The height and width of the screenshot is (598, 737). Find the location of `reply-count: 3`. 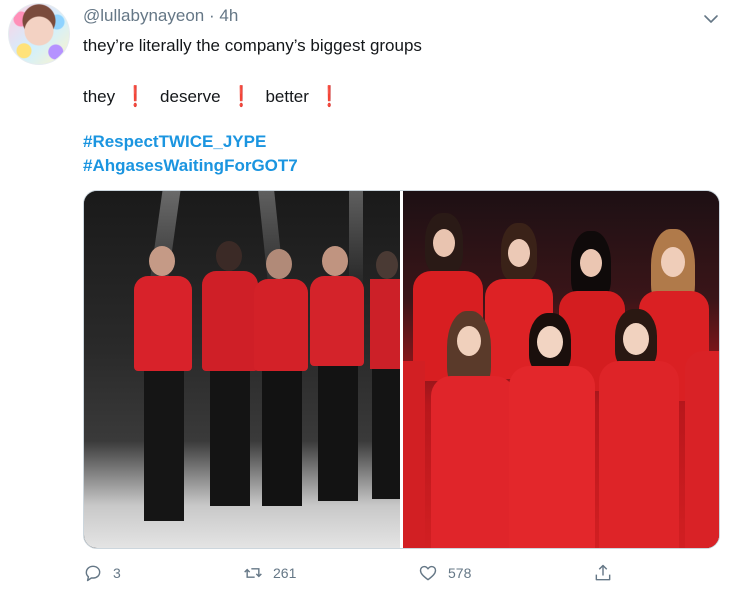

reply-count: 3 is located at coordinates (117, 573).